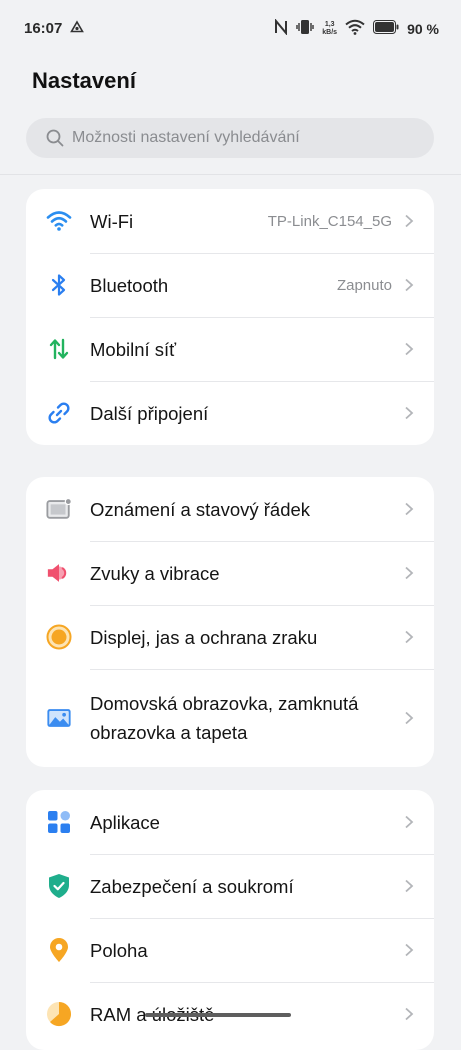 This screenshot has width=461, height=1050. I want to click on home-indicator, so click(218, 1015).